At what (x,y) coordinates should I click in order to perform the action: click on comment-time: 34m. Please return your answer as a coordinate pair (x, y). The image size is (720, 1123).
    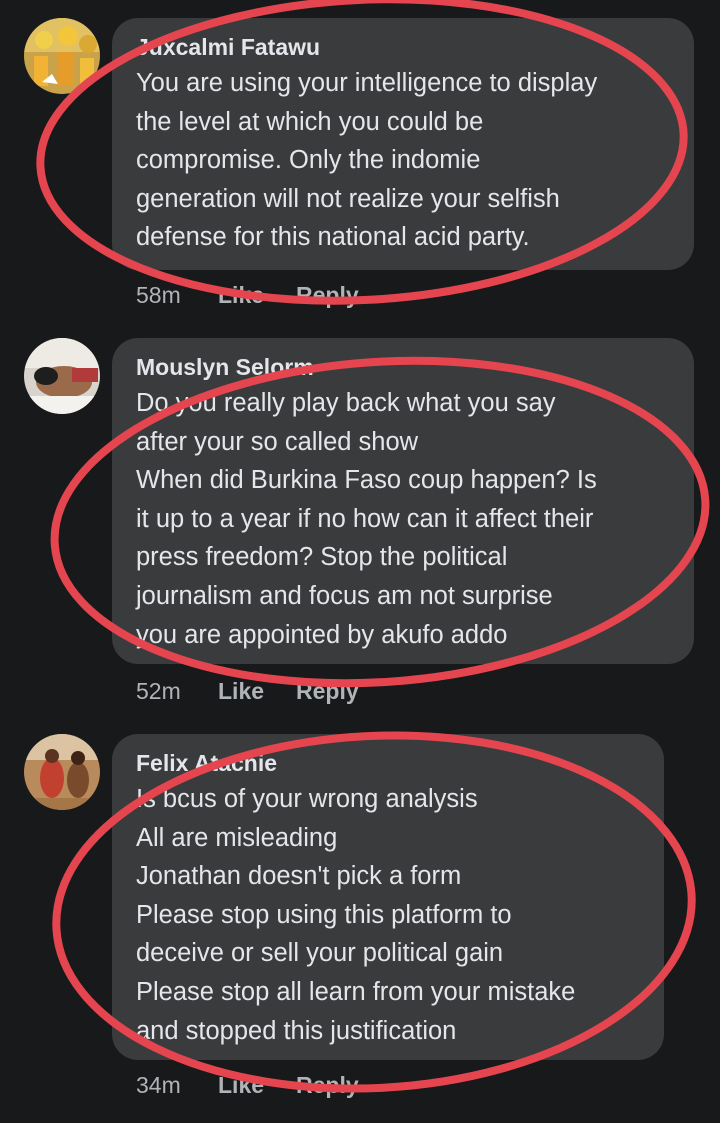
    Looking at the image, I should click on (158, 1085).